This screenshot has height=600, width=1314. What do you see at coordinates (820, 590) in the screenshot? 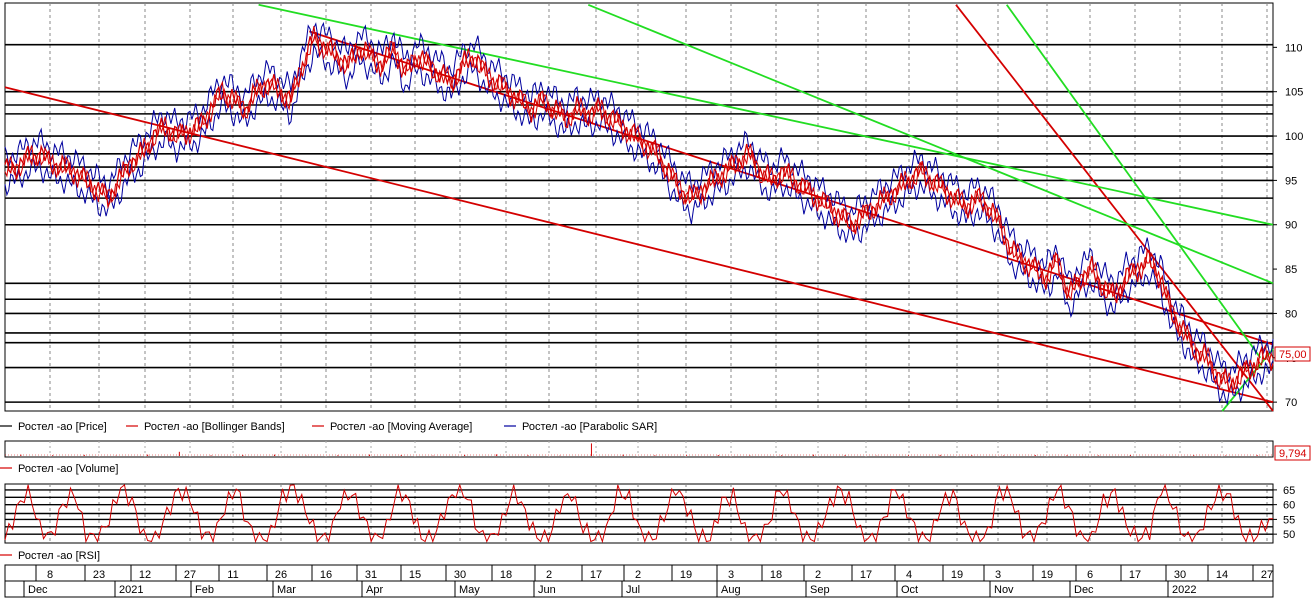
I see `month-tick-label: Sep` at bounding box center [820, 590].